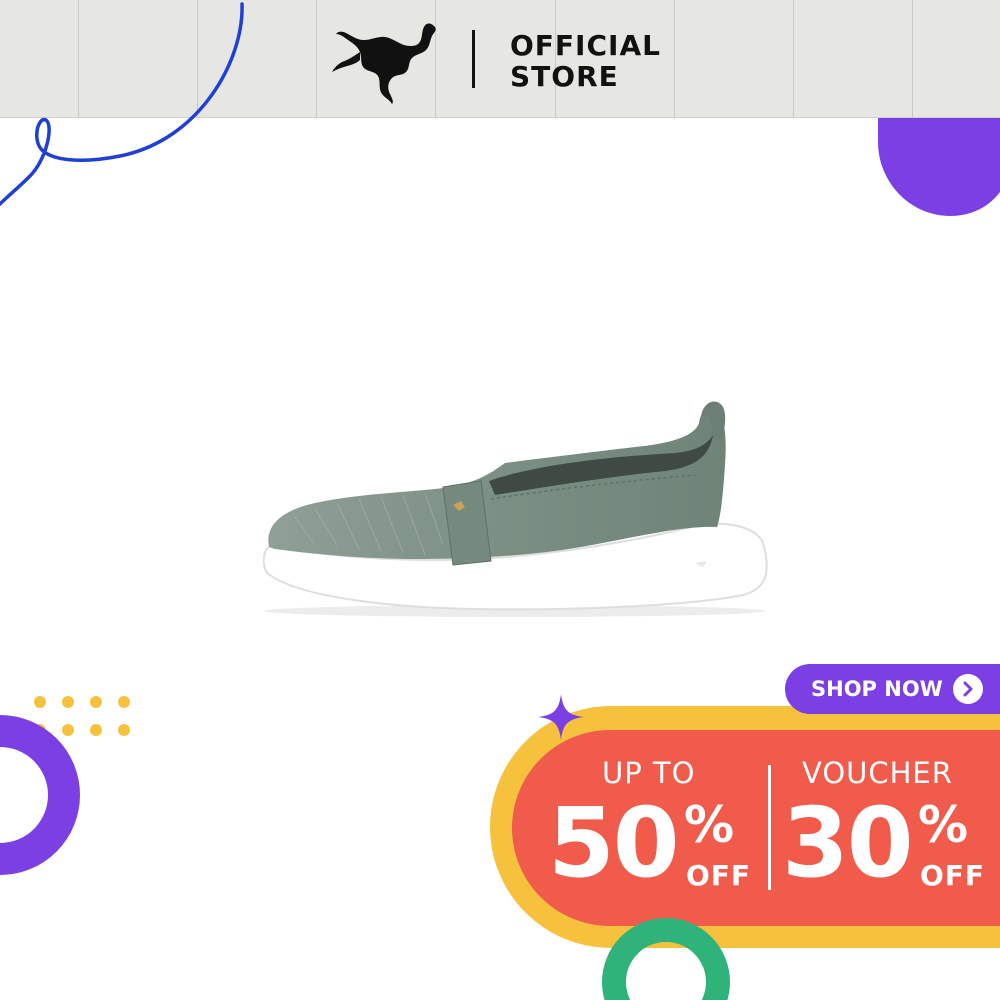  I want to click on store-title: OFFICIAL STORE, so click(585, 61).